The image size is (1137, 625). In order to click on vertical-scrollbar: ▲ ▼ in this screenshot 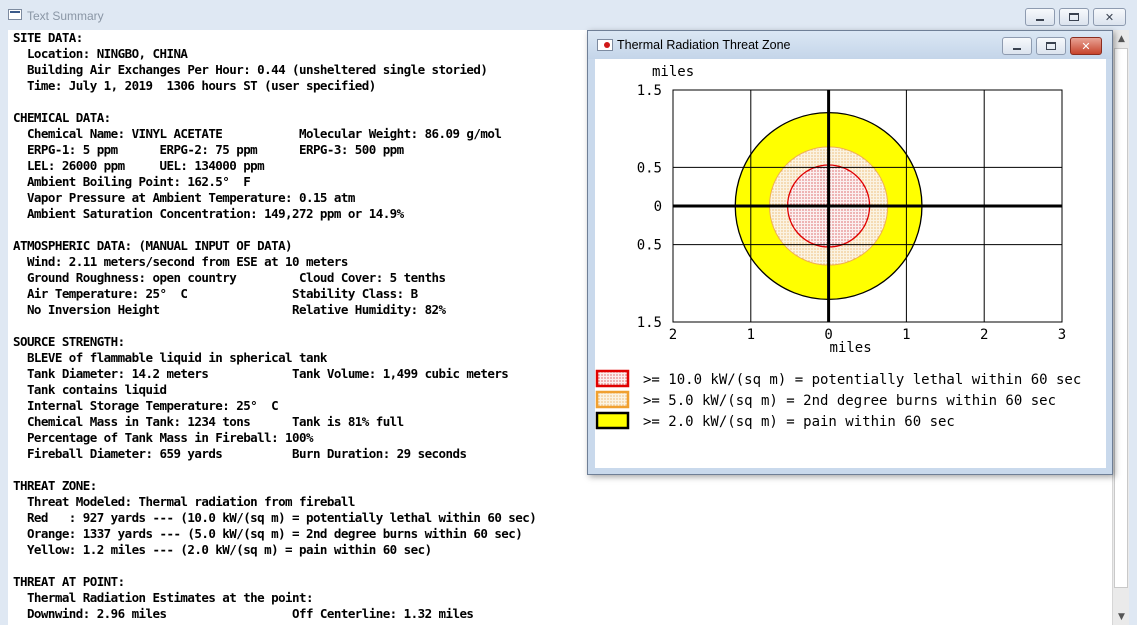, I will do `click(1120, 327)`.